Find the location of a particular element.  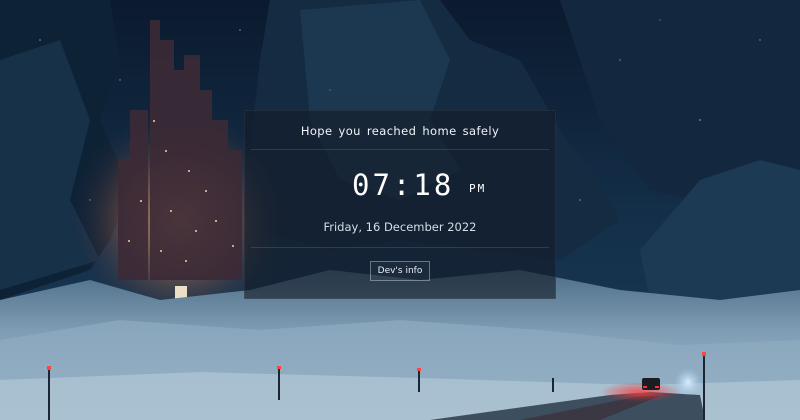

bottom-divider is located at coordinates (400, 247).